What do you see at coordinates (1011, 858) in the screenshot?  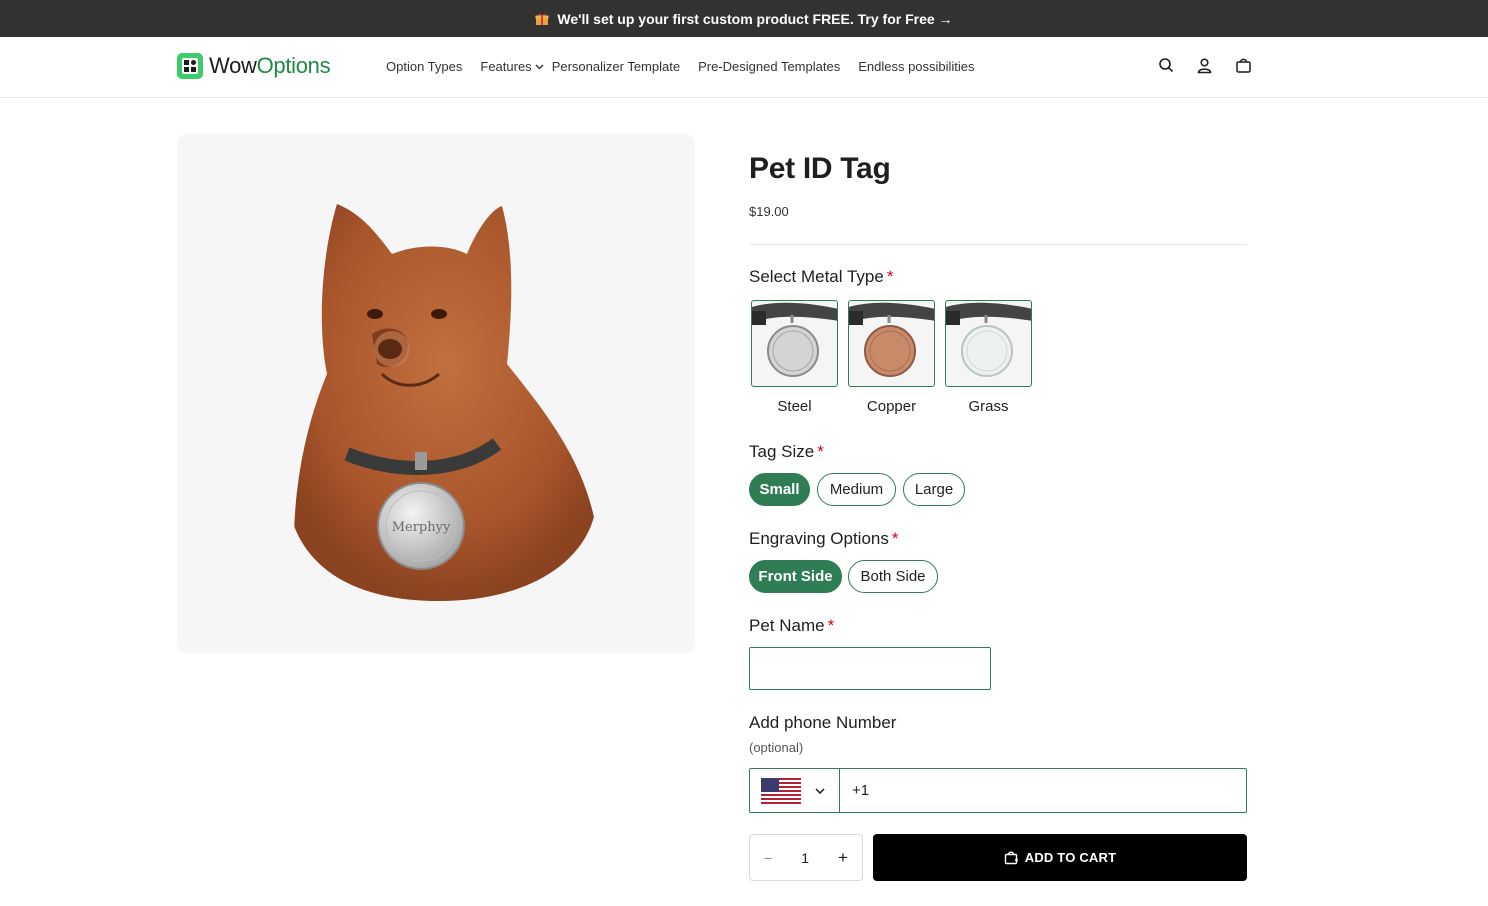 I see `cart-bag-plus-icon` at bounding box center [1011, 858].